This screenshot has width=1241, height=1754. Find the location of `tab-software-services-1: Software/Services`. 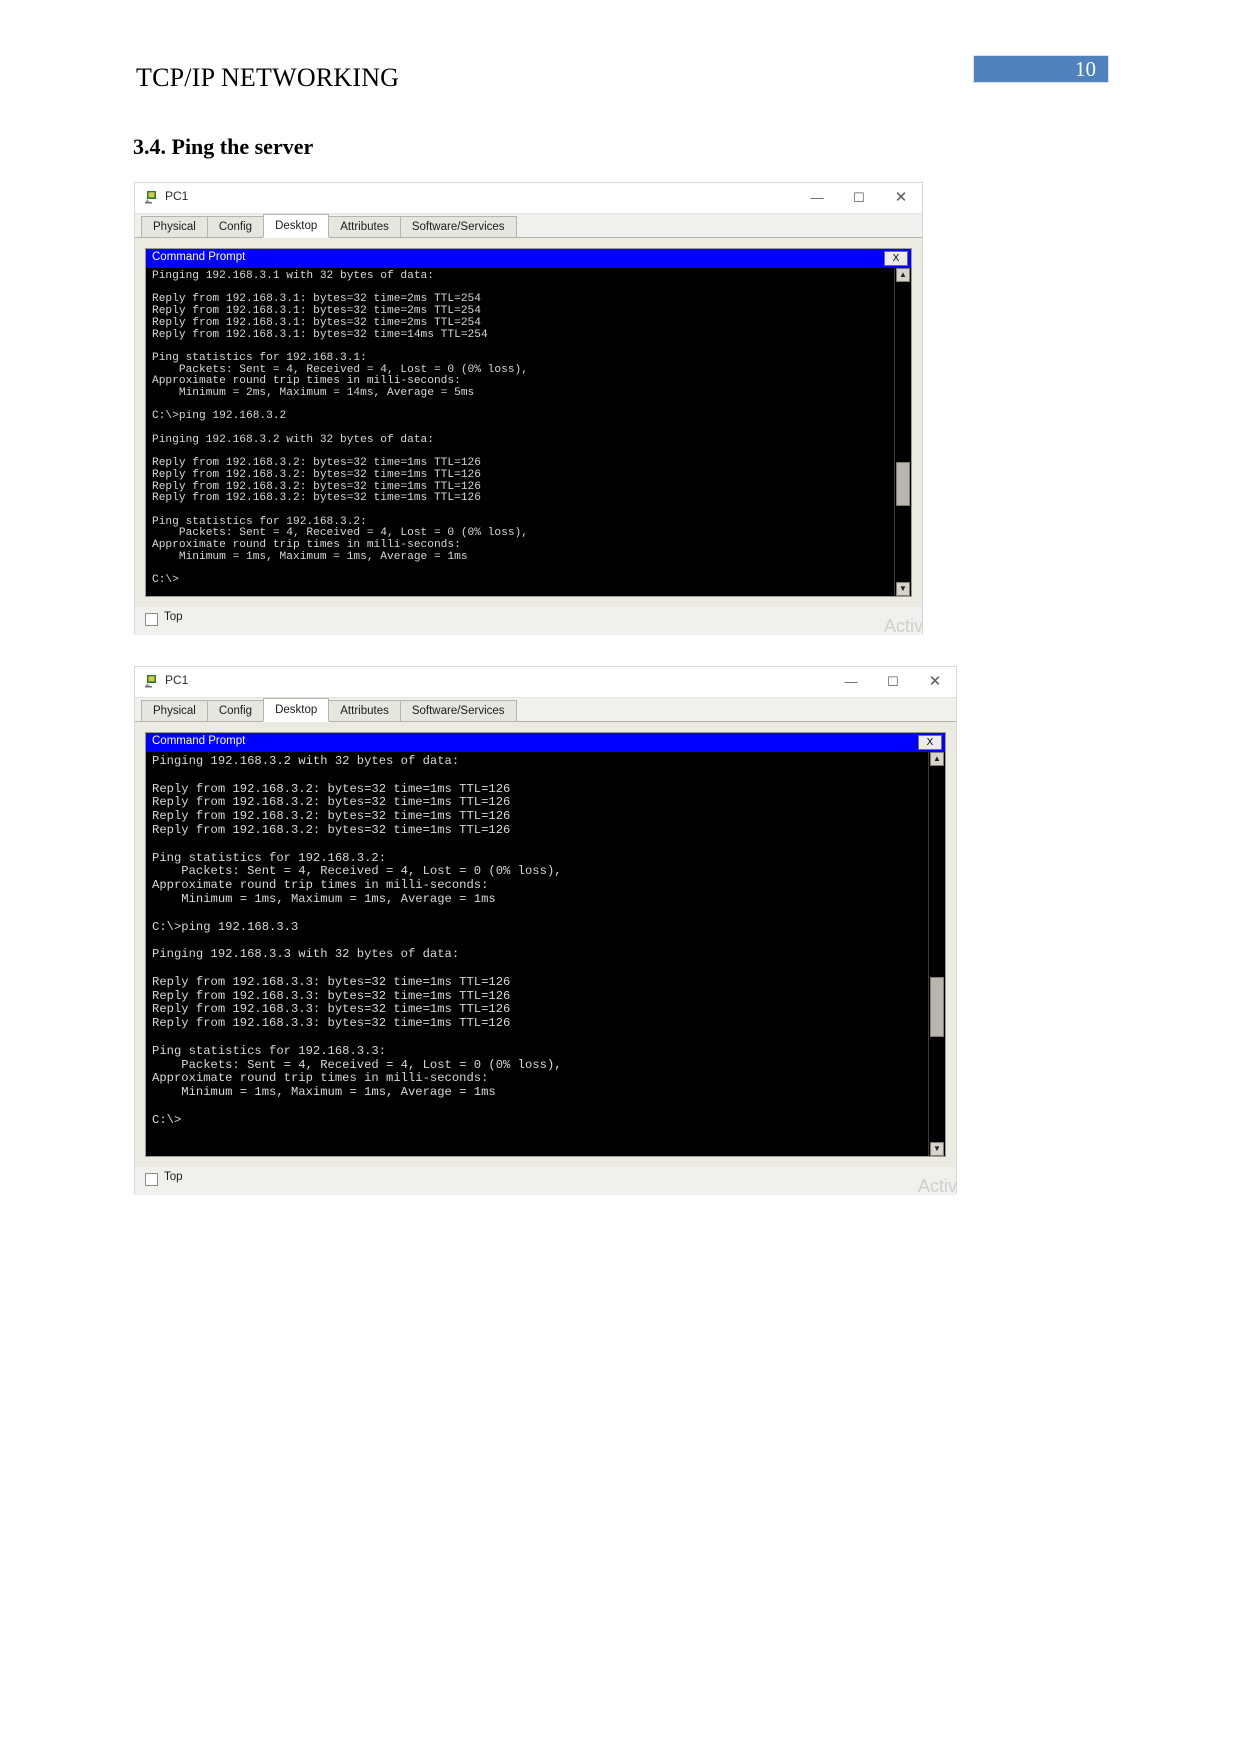

tab-software-services-1: Software/Services is located at coordinates (458, 227).